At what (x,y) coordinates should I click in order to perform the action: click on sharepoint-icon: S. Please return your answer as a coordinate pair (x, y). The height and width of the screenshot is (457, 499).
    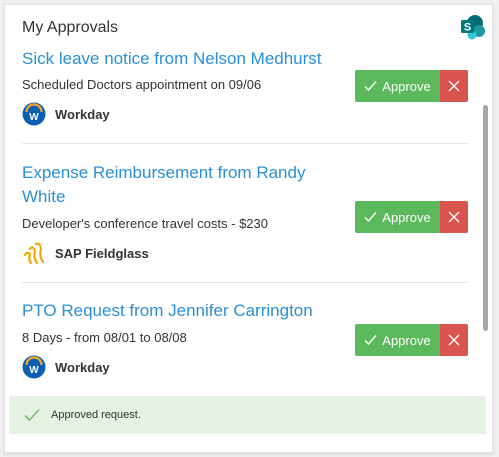
    Looking at the image, I should click on (473, 27).